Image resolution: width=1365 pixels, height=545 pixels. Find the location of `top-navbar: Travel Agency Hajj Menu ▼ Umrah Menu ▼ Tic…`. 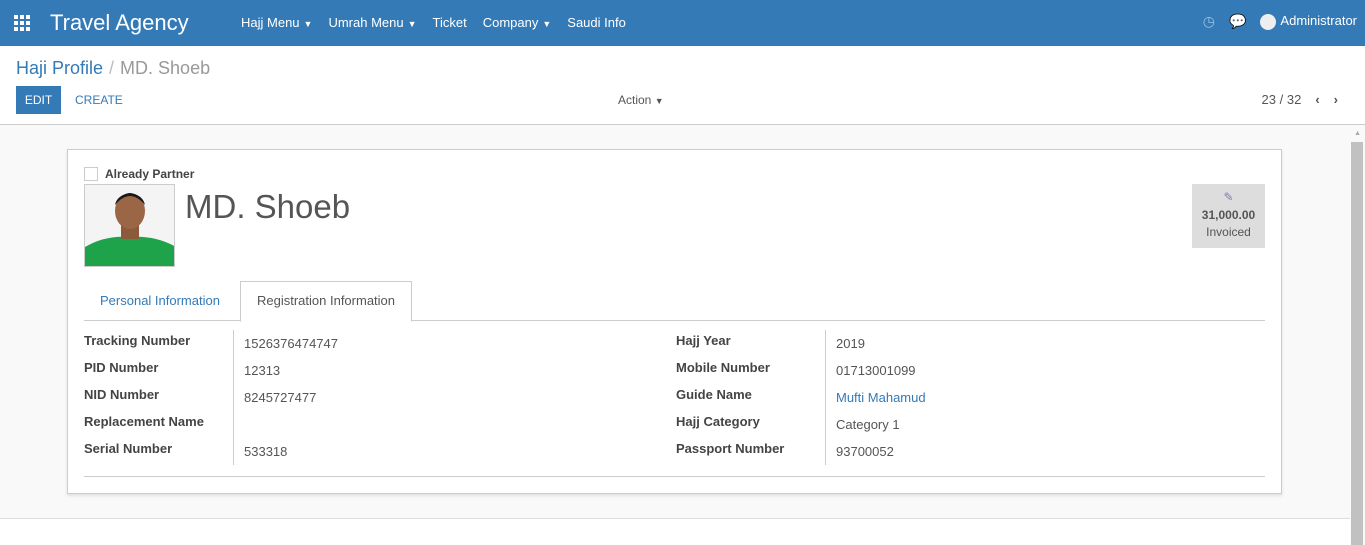

top-navbar: Travel Agency Hajj Menu ▼ Umrah Menu ▼ Tic… is located at coordinates (682, 23).